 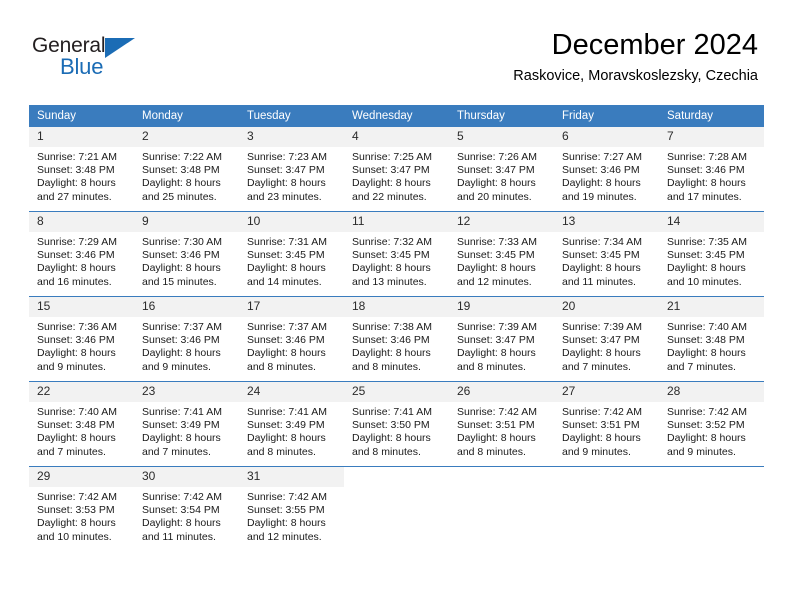 What do you see at coordinates (602, 157) in the screenshot?
I see `day-sunrise-text: Sunrise: 7:27 AM` at bounding box center [602, 157].